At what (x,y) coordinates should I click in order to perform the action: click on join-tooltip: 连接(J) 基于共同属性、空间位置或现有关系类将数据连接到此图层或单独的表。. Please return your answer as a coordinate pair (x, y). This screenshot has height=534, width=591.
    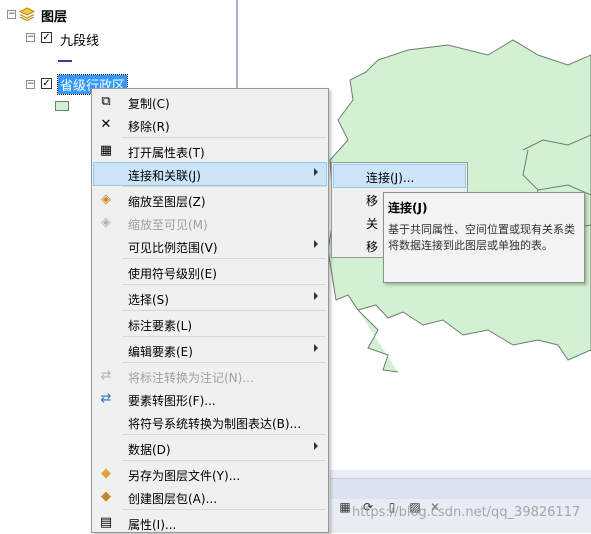
    Looking at the image, I should click on (484, 237).